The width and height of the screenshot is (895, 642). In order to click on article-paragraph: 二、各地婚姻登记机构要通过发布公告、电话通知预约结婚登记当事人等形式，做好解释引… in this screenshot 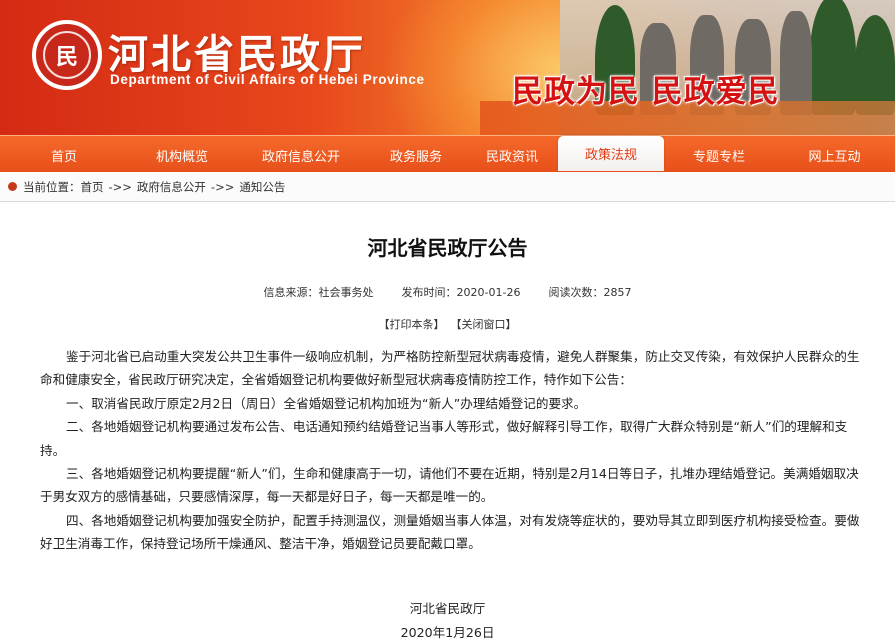, I will do `click(444, 438)`.